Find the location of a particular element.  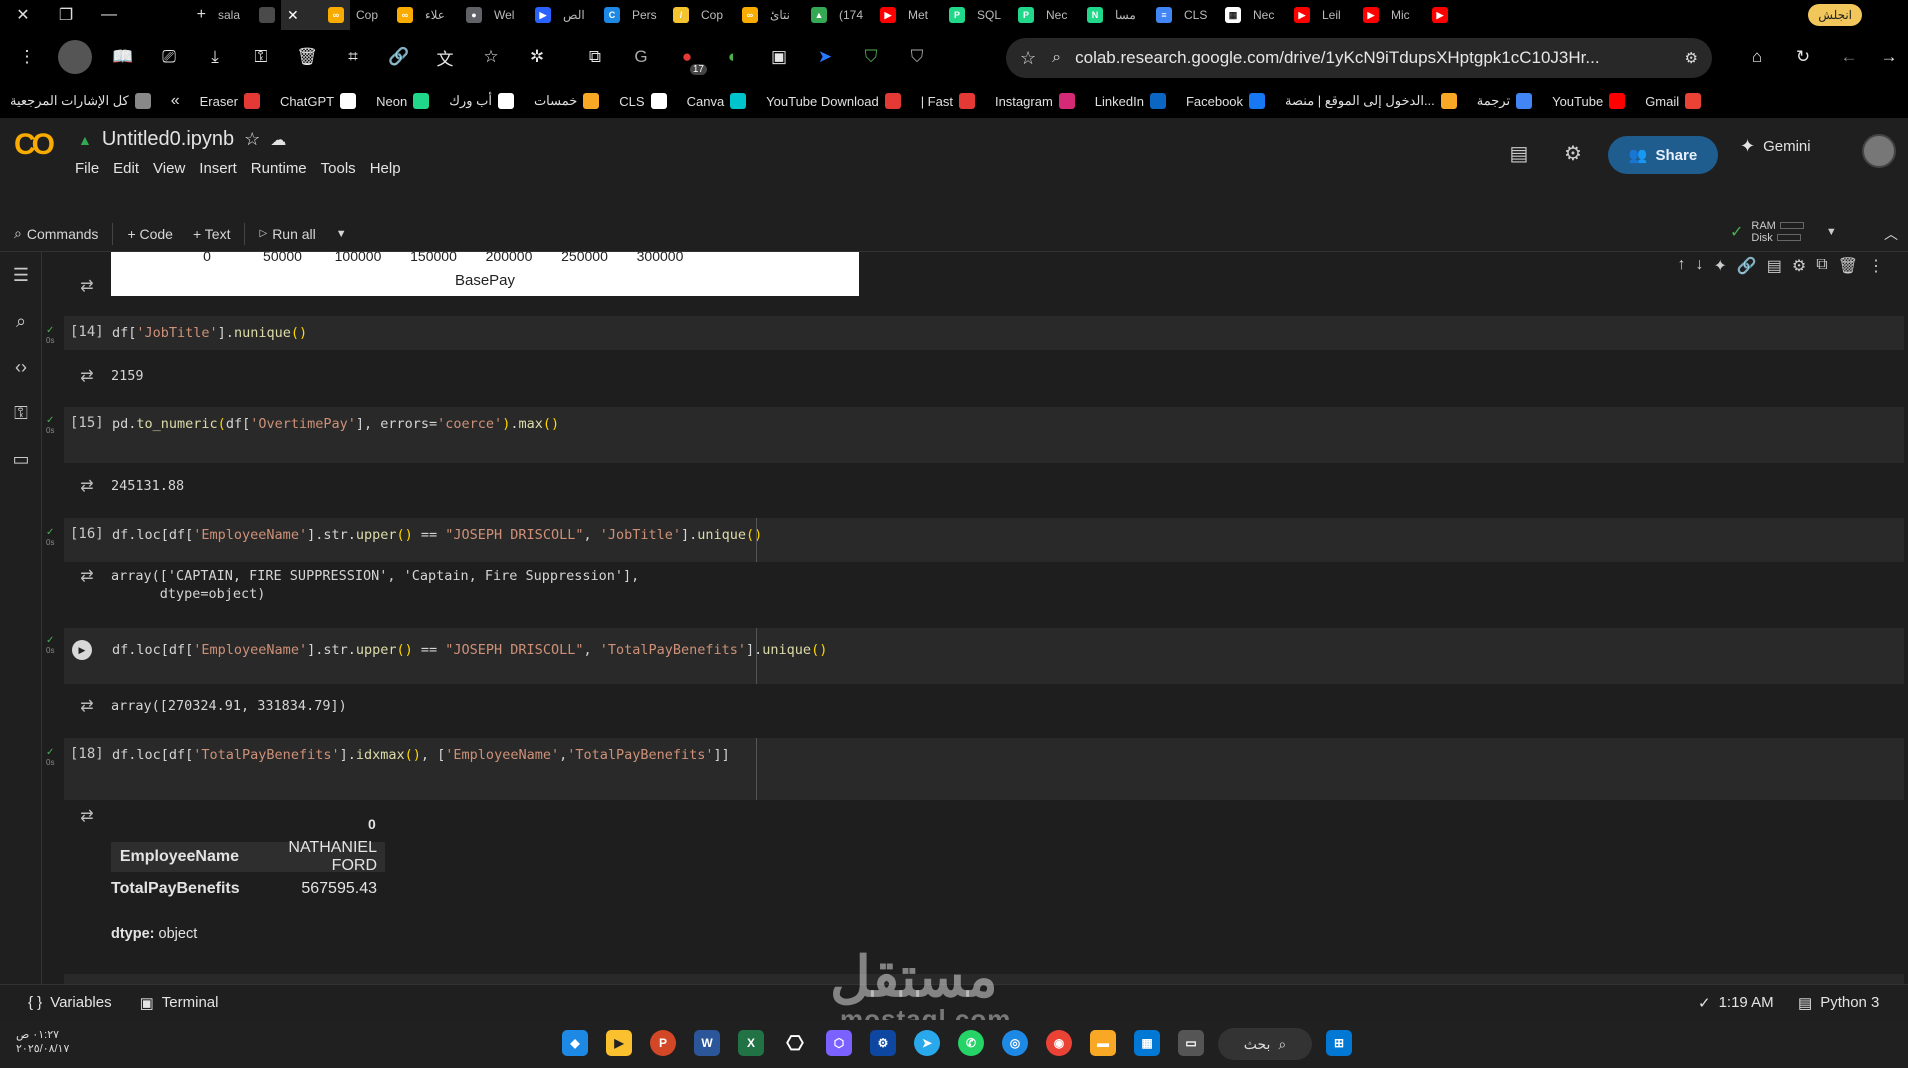

bookmark-item: Gmail is located at coordinates (1673, 101).